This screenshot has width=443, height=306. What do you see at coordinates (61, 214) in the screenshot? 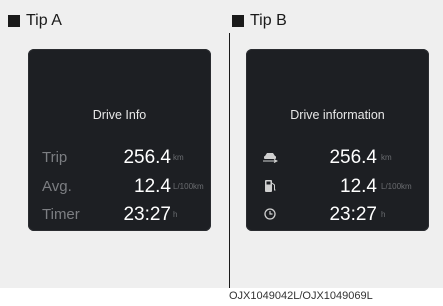
I see `row-label: Timer` at bounding box center [61, 214].